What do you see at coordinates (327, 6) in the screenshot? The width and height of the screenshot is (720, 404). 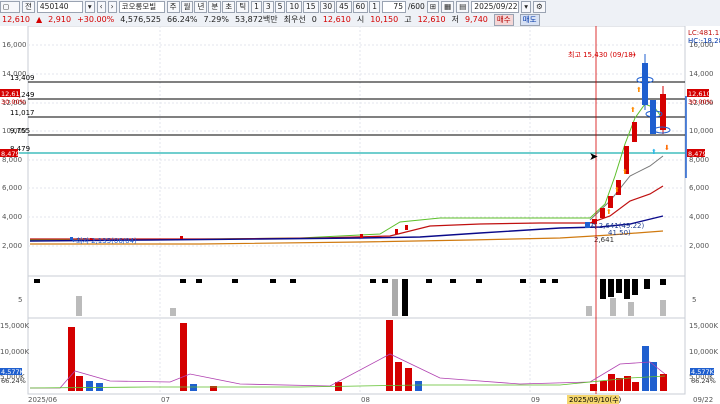 I see `interval-30: 30` at bounding box center [327, 6].